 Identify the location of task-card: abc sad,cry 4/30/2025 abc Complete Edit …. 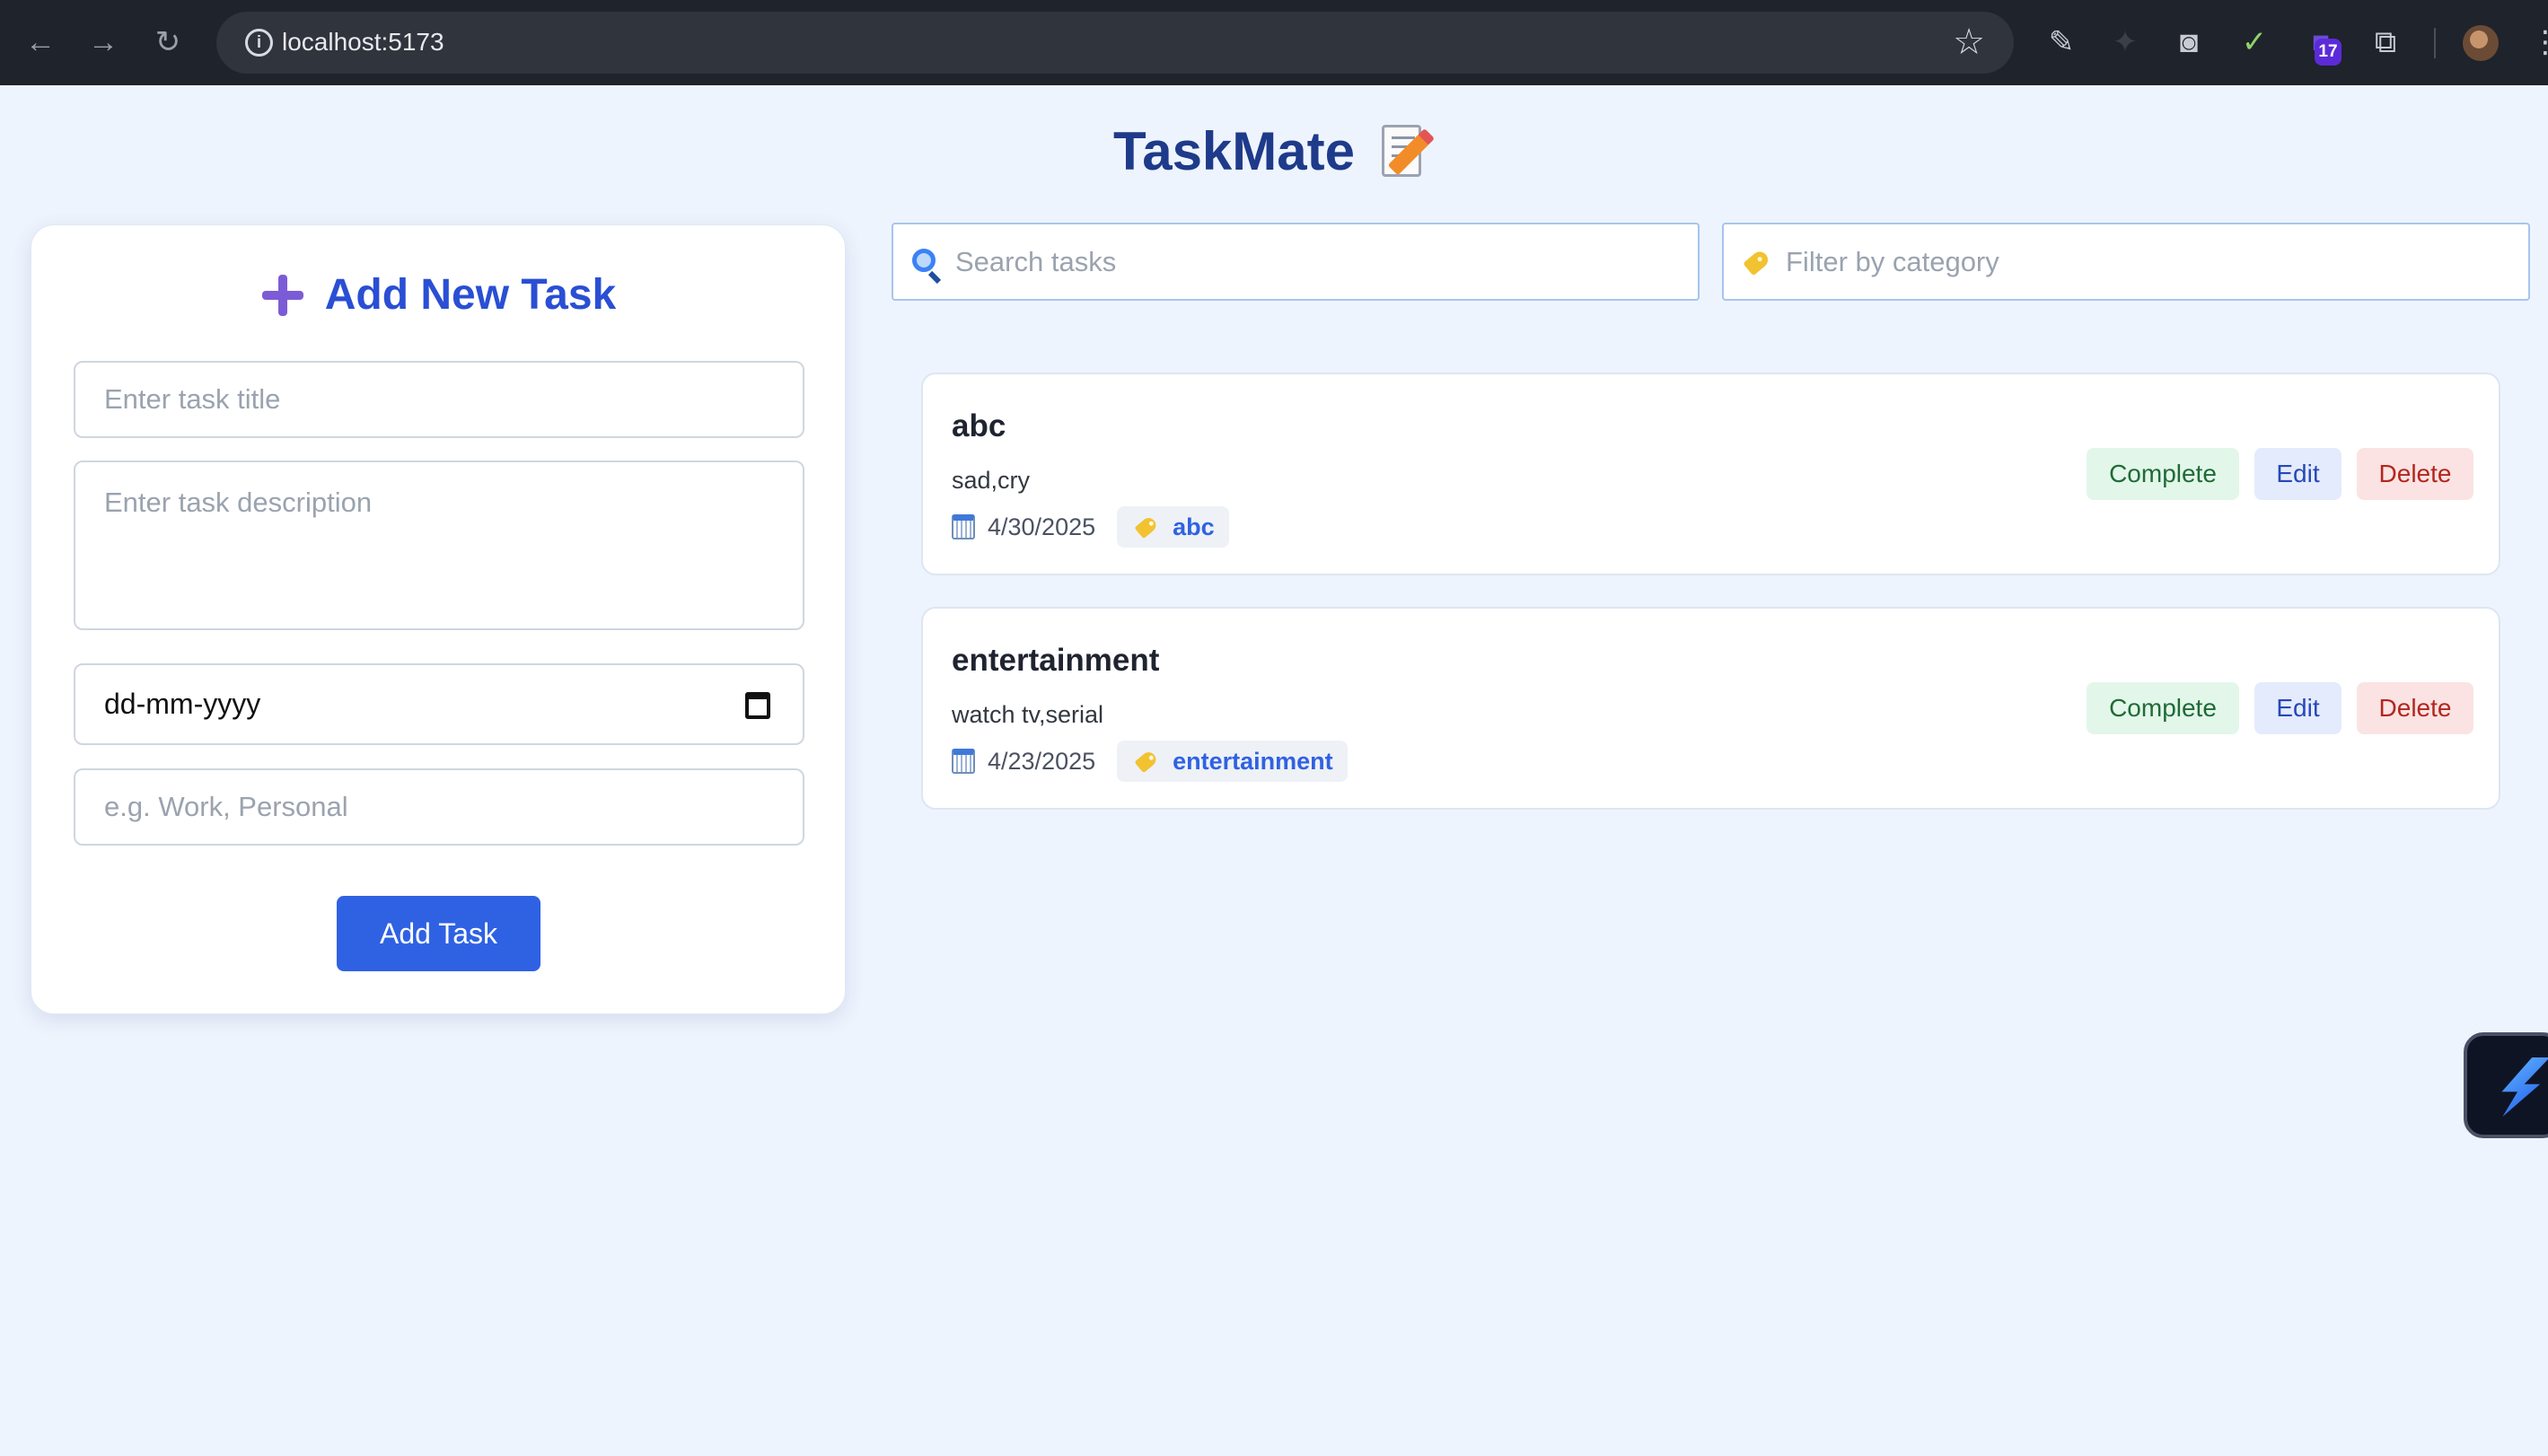
(1710, 474).